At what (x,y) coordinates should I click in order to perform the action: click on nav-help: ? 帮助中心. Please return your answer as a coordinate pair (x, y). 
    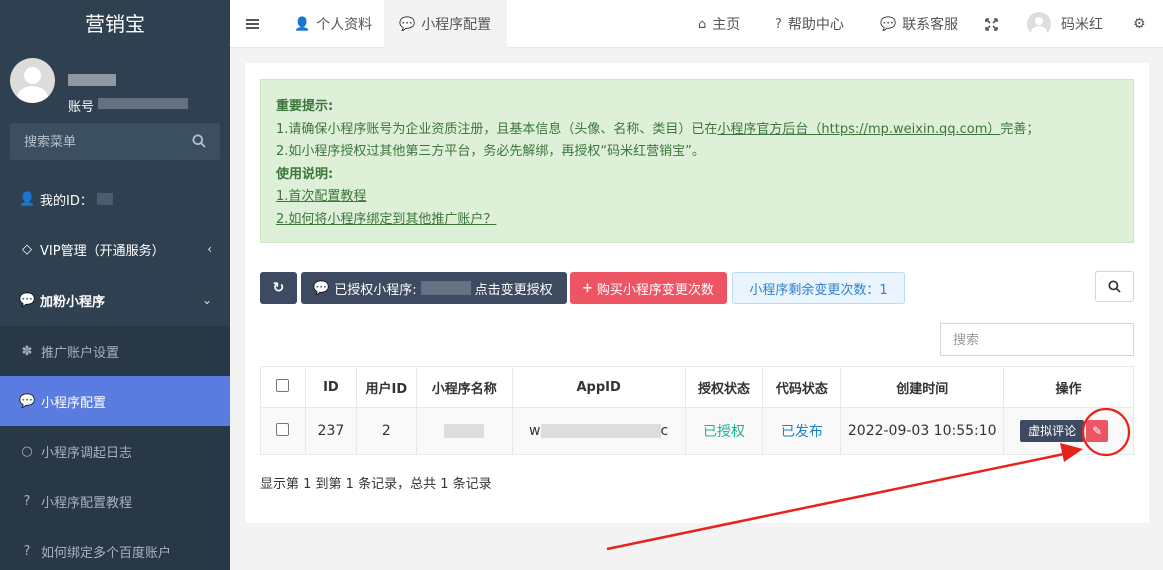
    Looking at the image, I should click on (809, 24).